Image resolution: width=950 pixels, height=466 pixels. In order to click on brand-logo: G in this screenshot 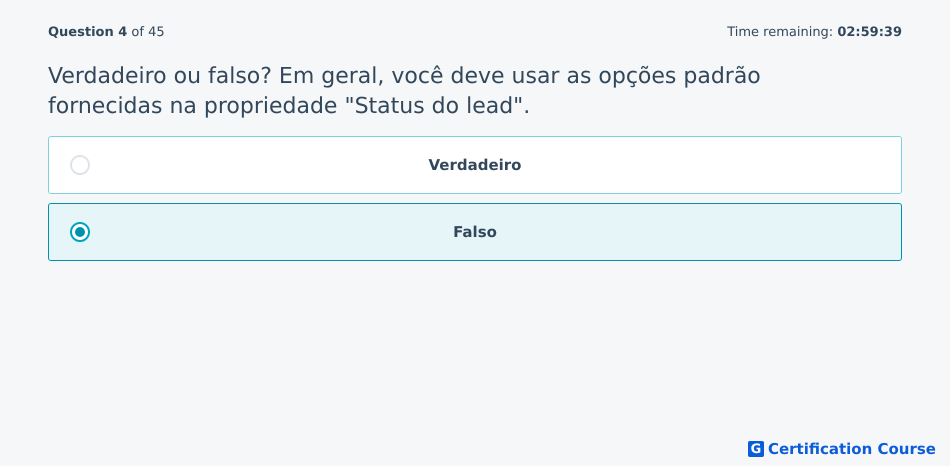, I will do `click(756, 449)`.